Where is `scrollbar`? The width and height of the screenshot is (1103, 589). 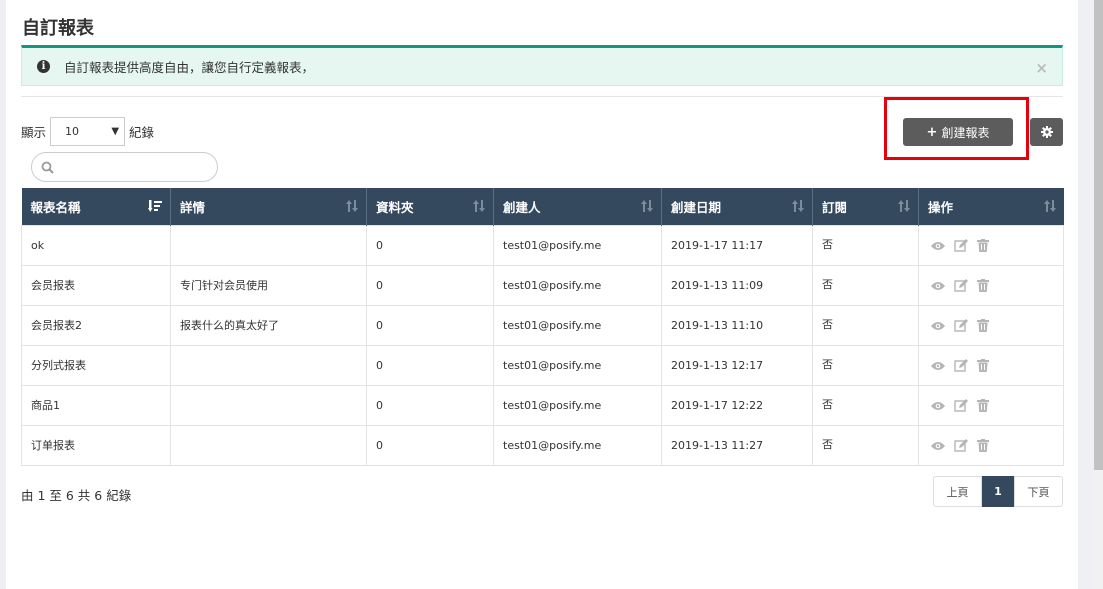 scrollbar is located at coordinates (1098, 294).